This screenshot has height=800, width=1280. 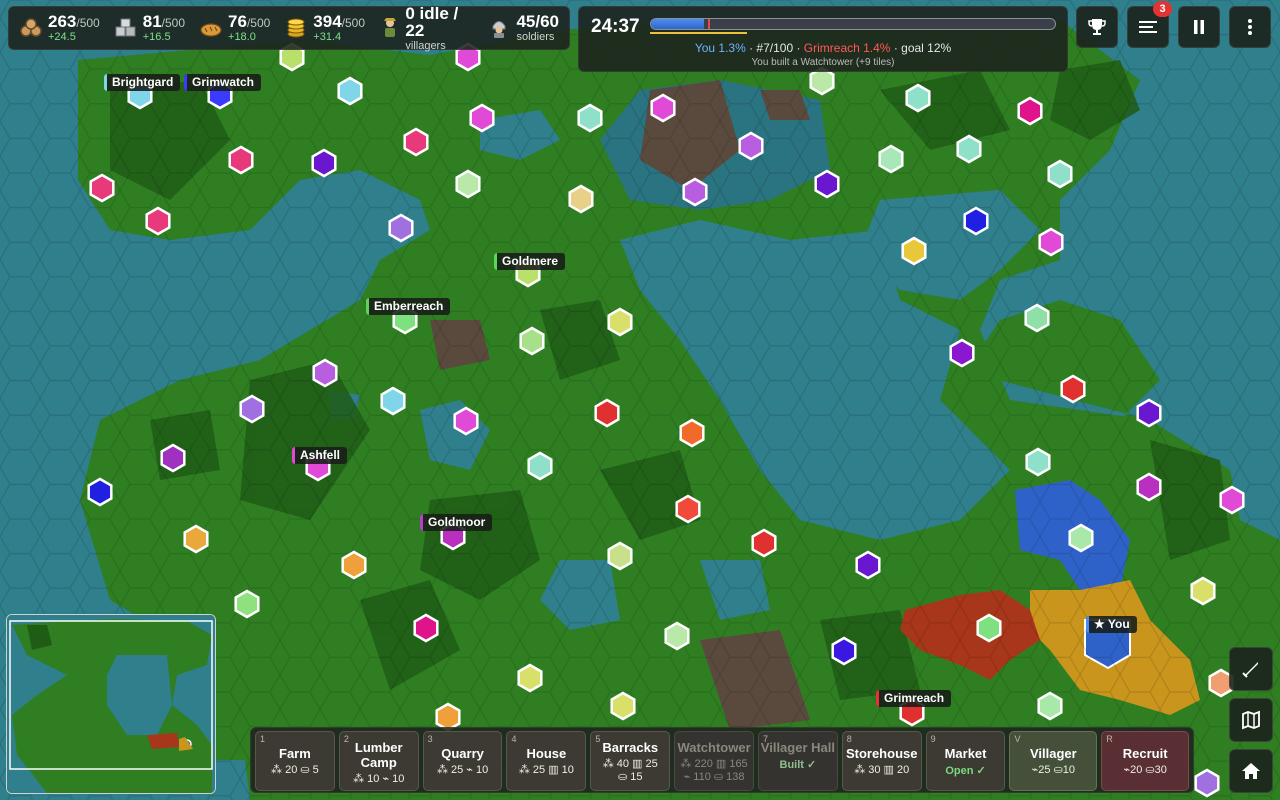 I want to click on villager-icon, so click(x=389, y=28).